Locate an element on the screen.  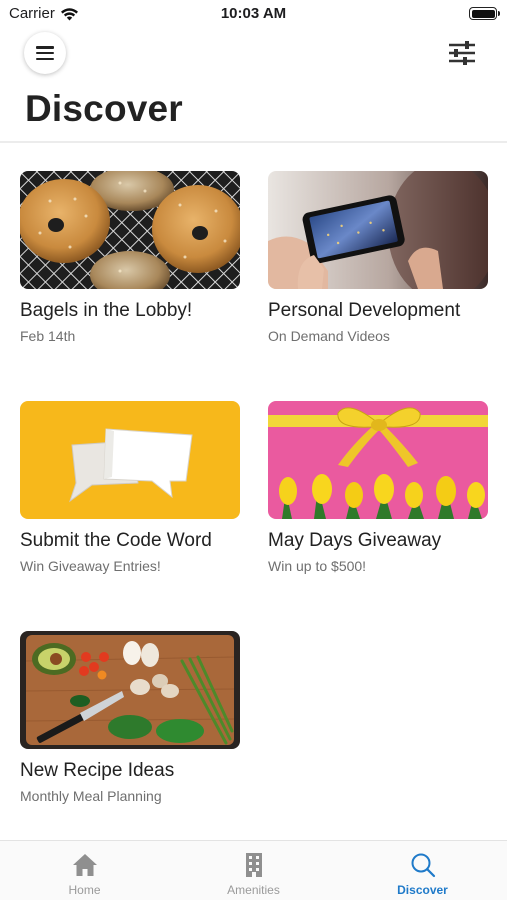
vegetables-cutting-board-photo is located at coordinates (130, 690).